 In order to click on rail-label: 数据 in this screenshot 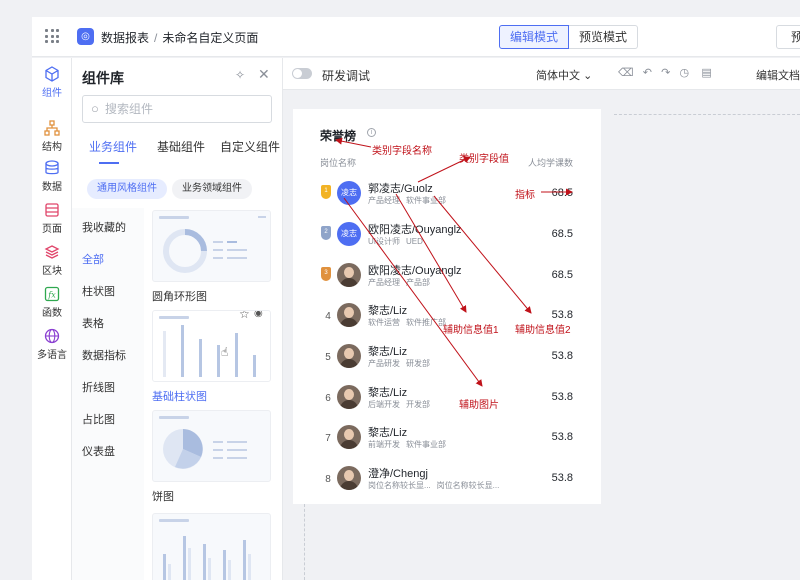, I will do `click(52, 187)`.